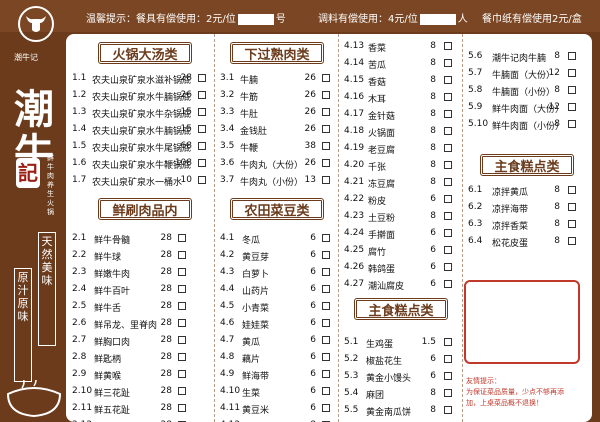 The width and height of the screenshot is (600, 422). I want to click on item-name: 土豆粉, so click(382, 219).